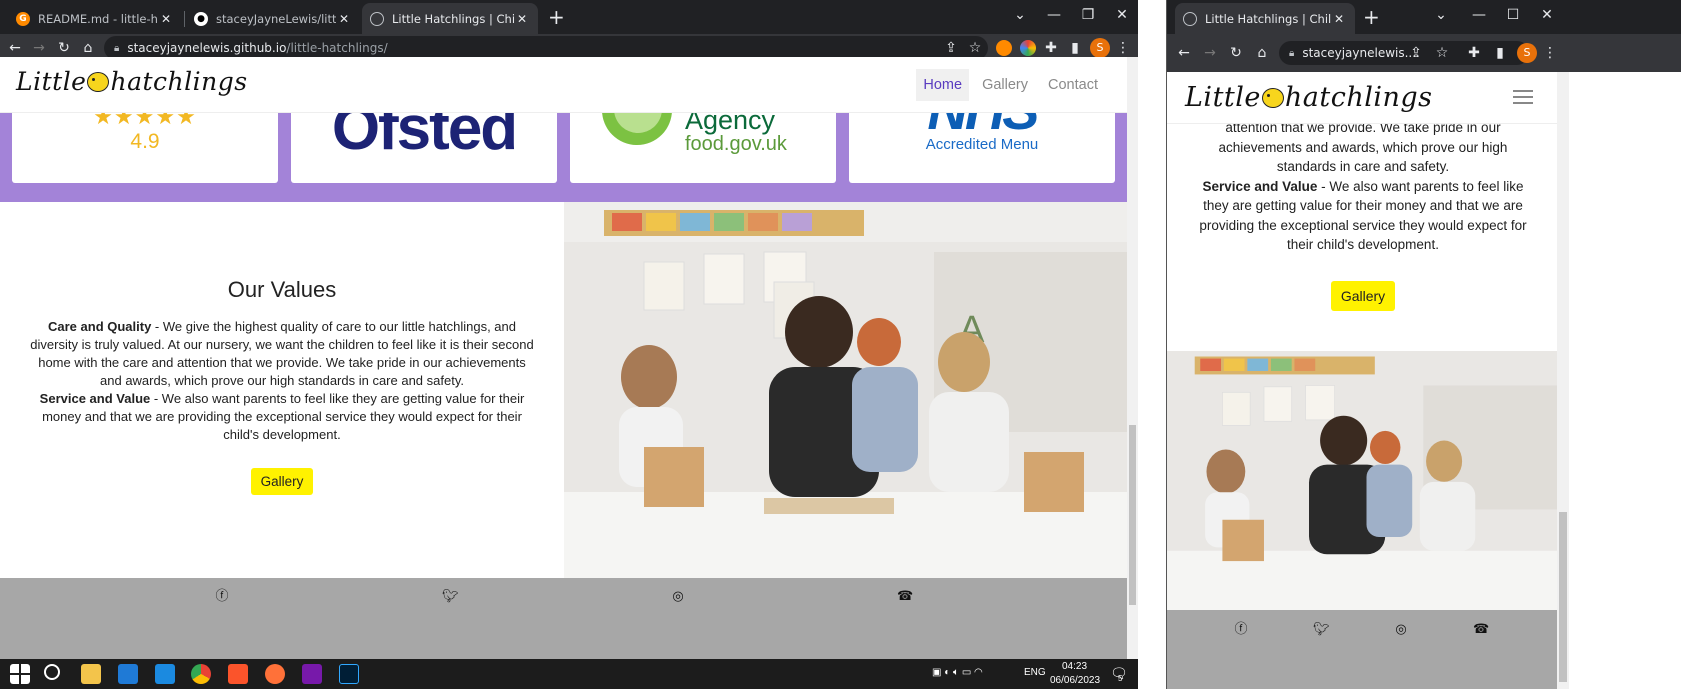  I want to click on chick-logo-icon, so click(1272, 97).